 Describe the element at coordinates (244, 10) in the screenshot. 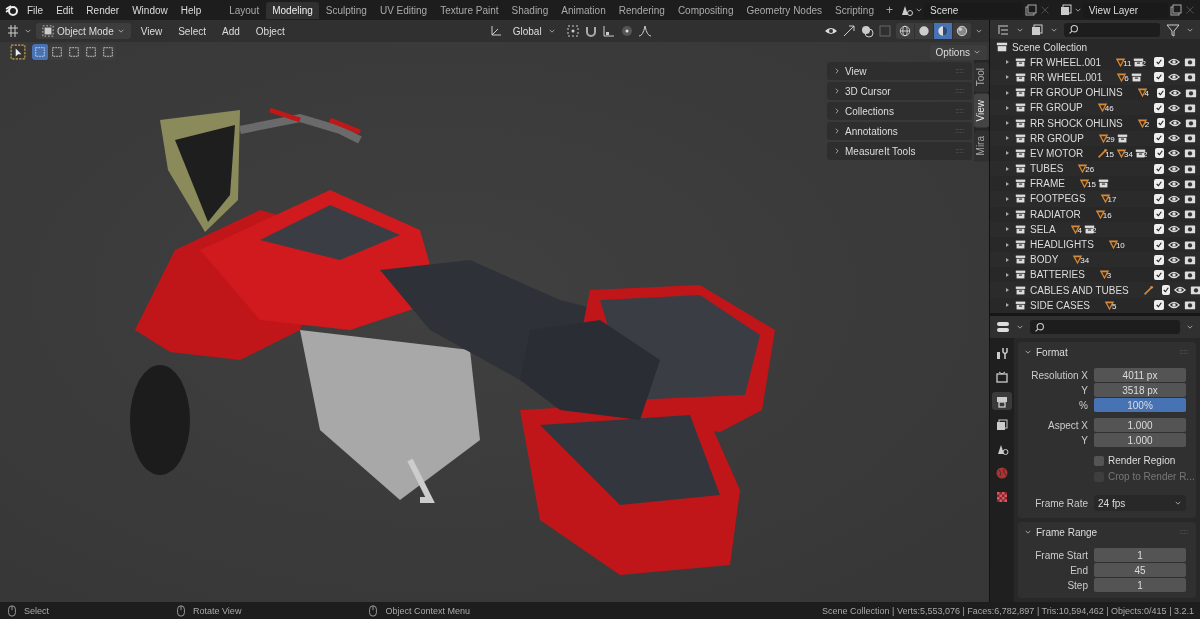

I see `workspace-tab: Layout` at that location.